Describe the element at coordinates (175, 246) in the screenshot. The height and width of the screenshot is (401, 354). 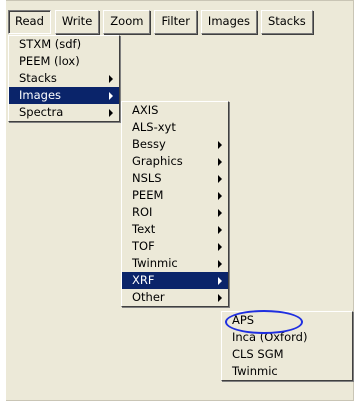
I see `menu-item-tof: TOF` at that location.